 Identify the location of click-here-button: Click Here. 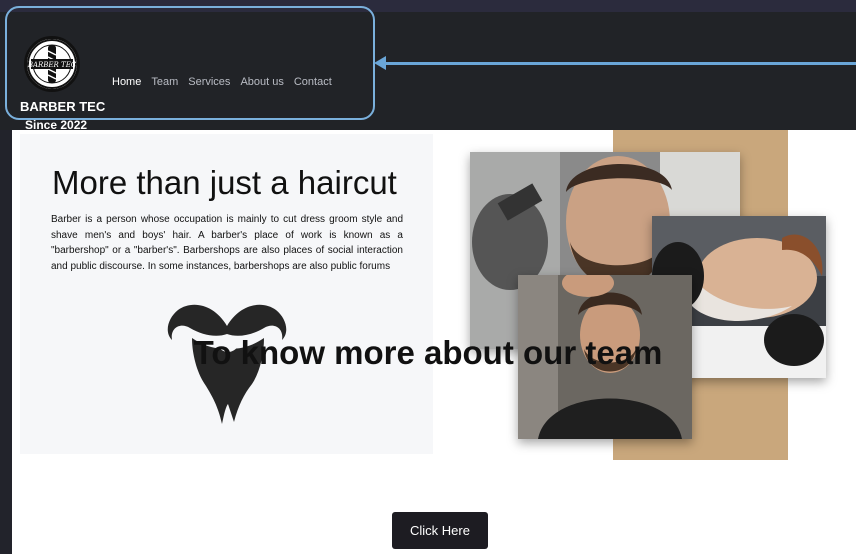
(440, 530).